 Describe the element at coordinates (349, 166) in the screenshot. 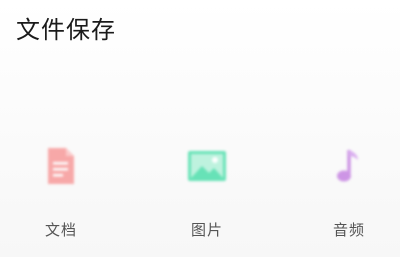

I see `music-note-icon` at that location.